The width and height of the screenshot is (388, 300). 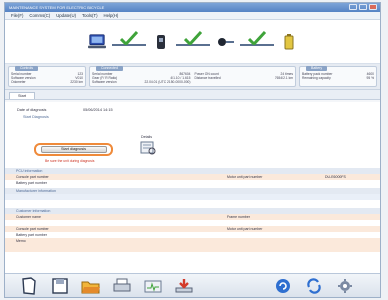 I want to click on info-row: Remaining capacity 95 %, so click(x=338, y=78).